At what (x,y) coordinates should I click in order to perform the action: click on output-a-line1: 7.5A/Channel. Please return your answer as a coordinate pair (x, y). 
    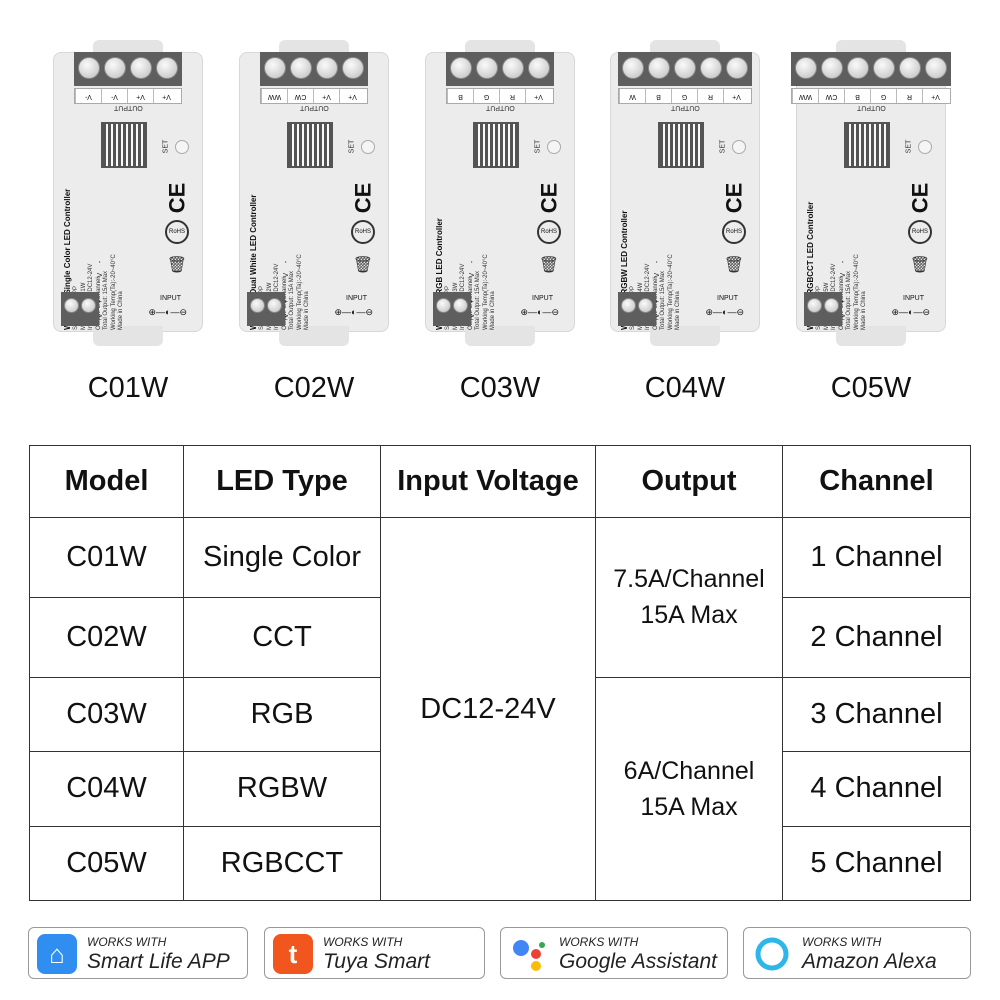
    Looking at the image, I should click on (689, 579).